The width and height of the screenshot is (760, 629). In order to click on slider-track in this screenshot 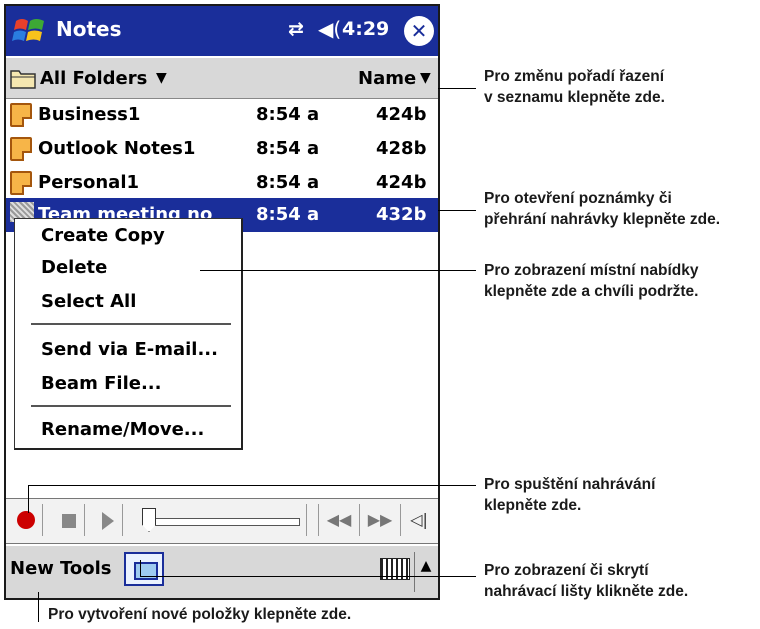, I will do `click(223, 522)`.